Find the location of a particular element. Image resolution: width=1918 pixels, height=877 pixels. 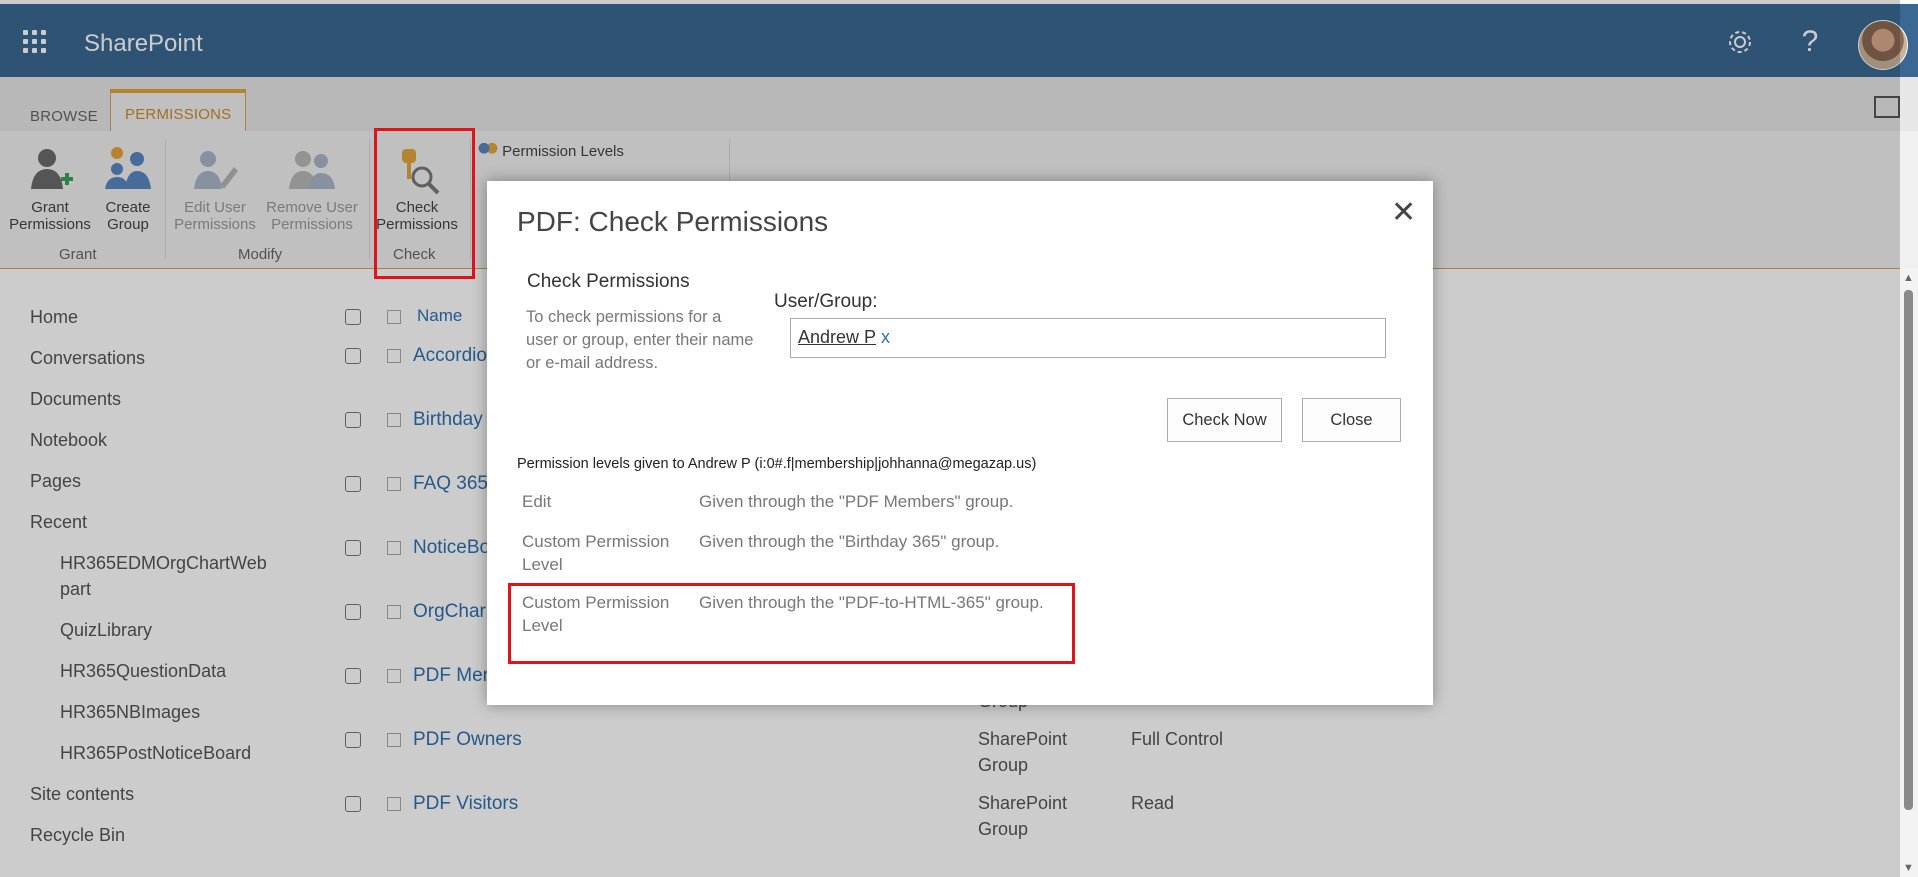

permission-level: Custom Permission Level is located at coordinates (596, 553).